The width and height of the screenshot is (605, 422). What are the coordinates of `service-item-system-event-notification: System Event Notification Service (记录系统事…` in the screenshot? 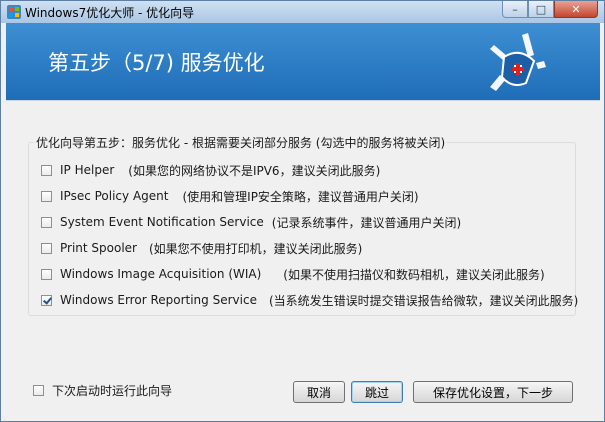 It's located at (251, 222).